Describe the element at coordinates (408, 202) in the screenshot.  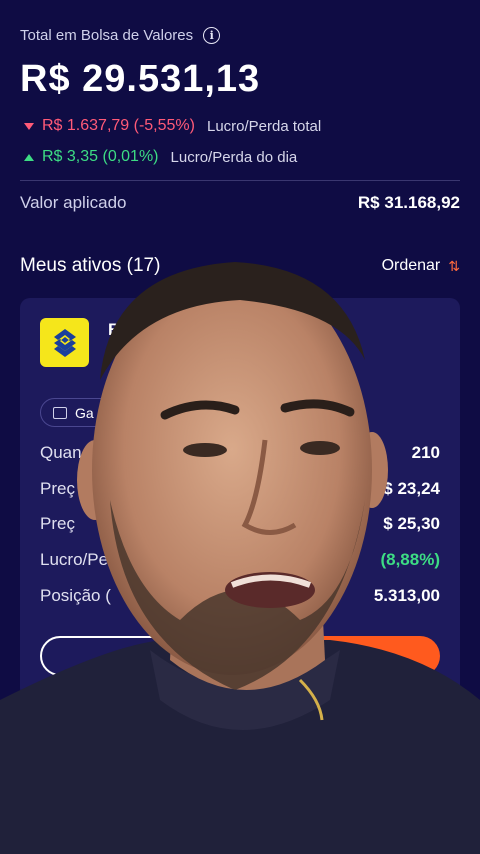
I see `applied-value: R$ 31.168,92` at that location.